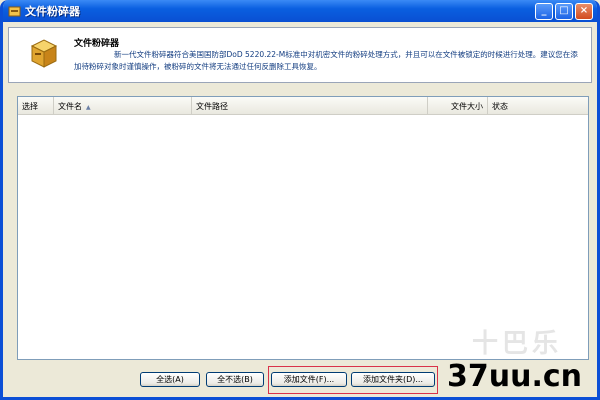 This screenshot has height=400, width=600. What do you see at coordinates (235, 379) in the screenshot?
I see `select-none-button: 全不选(B)` at bounding box center [235, 379].